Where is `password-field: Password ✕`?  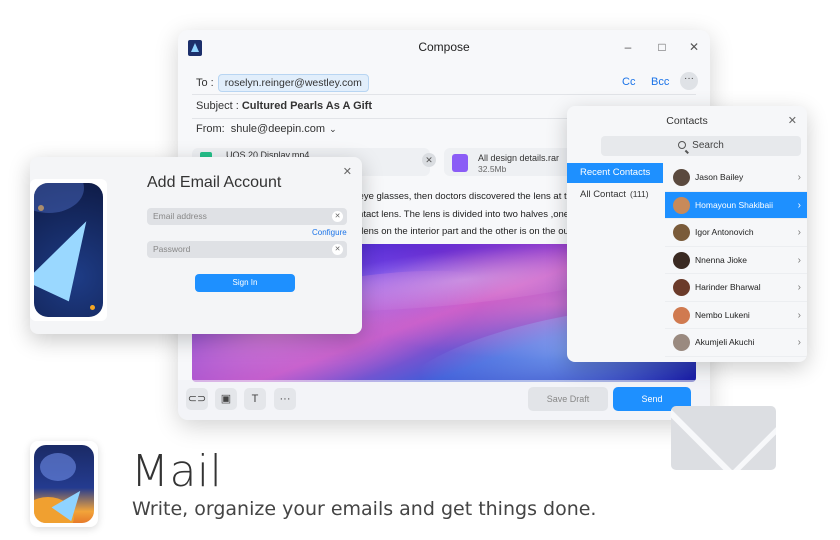 password-field: Password ✕ is located at coordinates (247, 249).